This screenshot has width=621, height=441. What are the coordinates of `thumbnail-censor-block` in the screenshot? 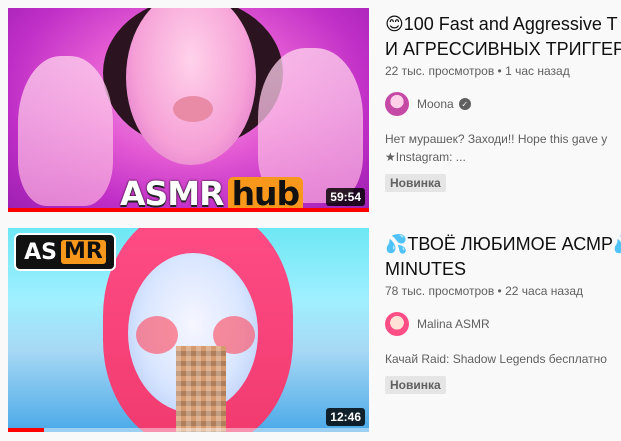 It's located at (201, 389).